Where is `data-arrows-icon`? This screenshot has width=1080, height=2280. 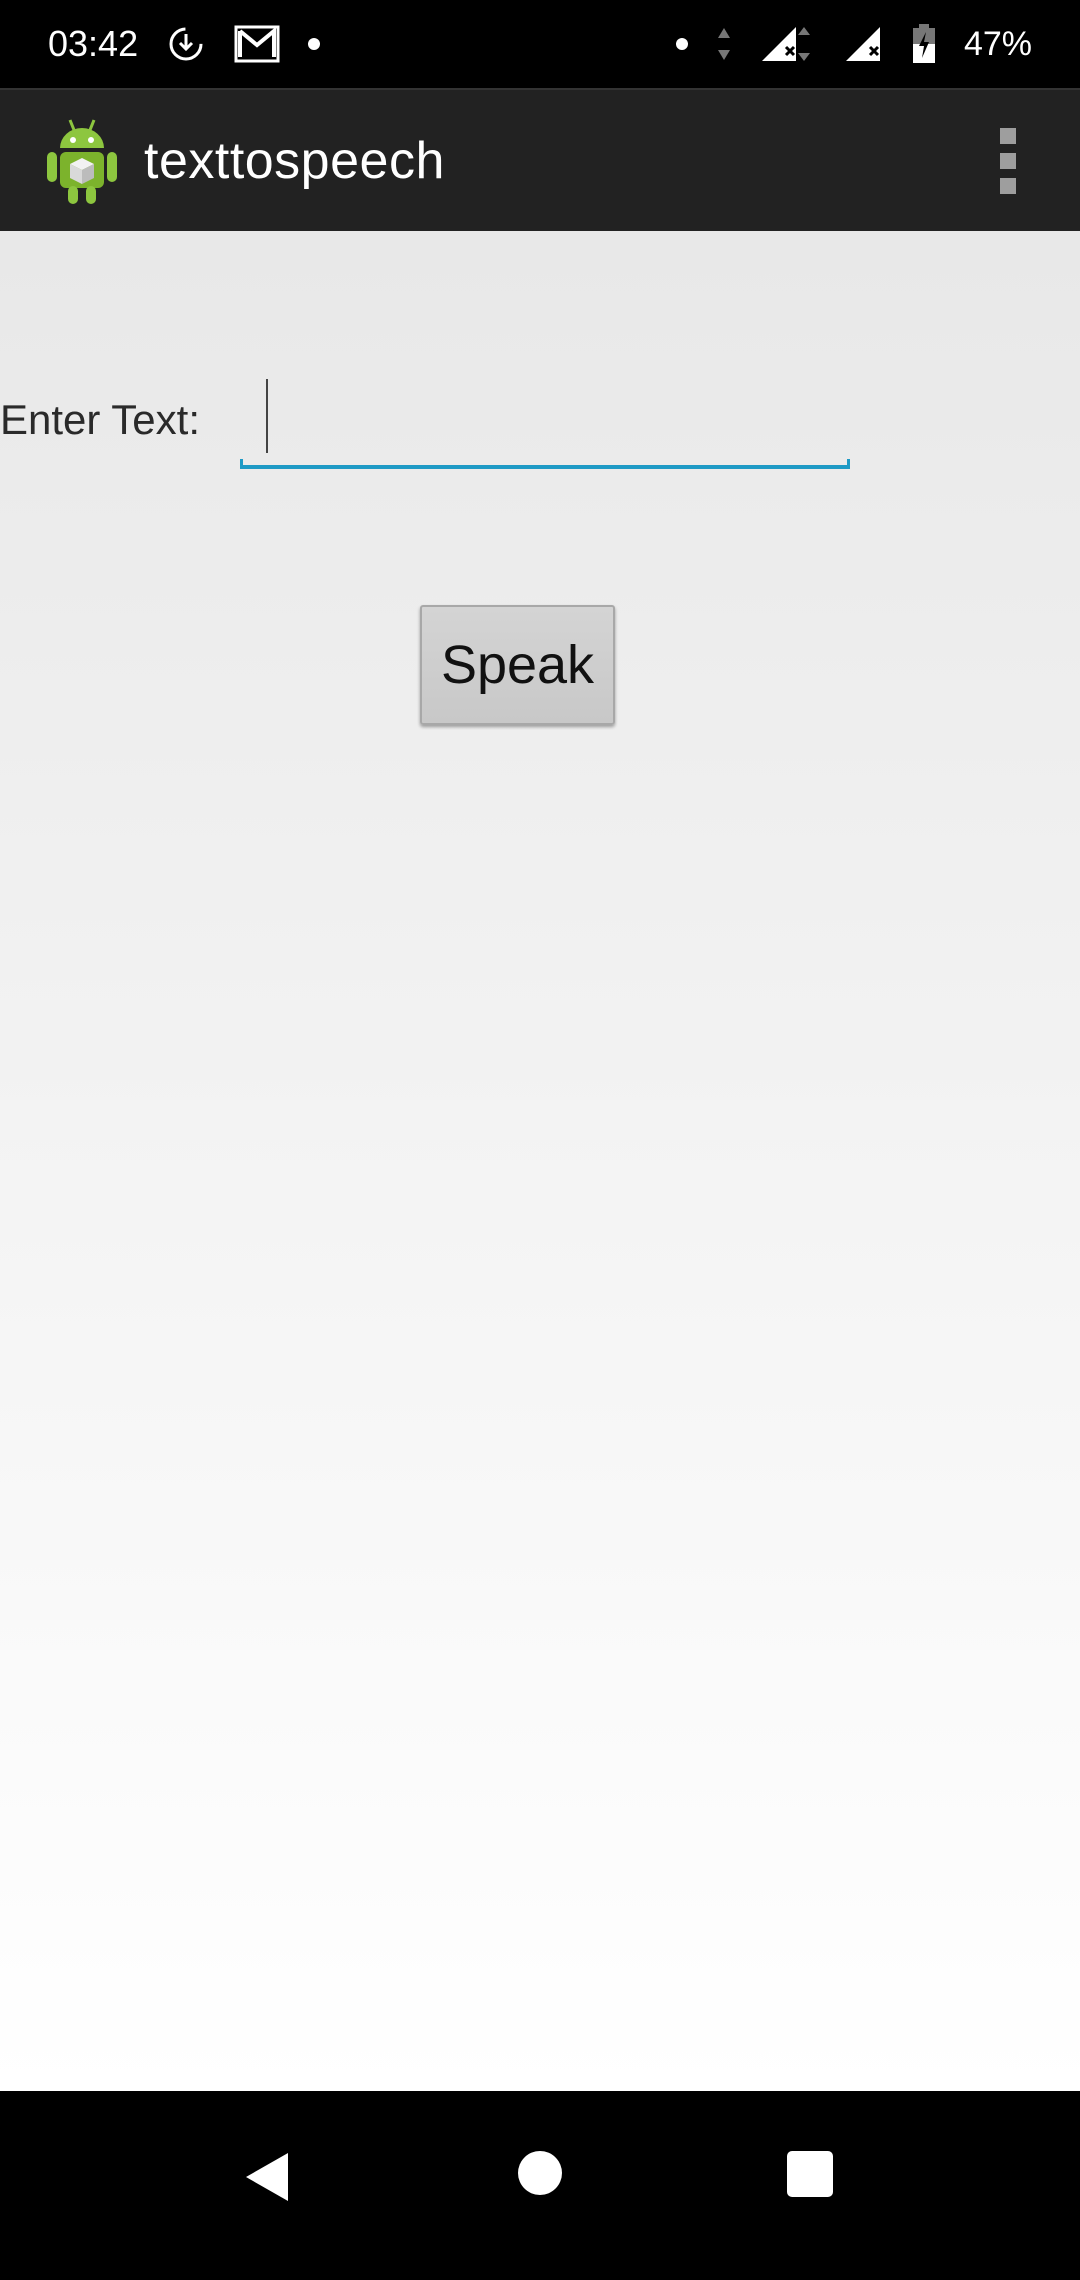
data-arrows-icon is located at coordinates (724, 44).